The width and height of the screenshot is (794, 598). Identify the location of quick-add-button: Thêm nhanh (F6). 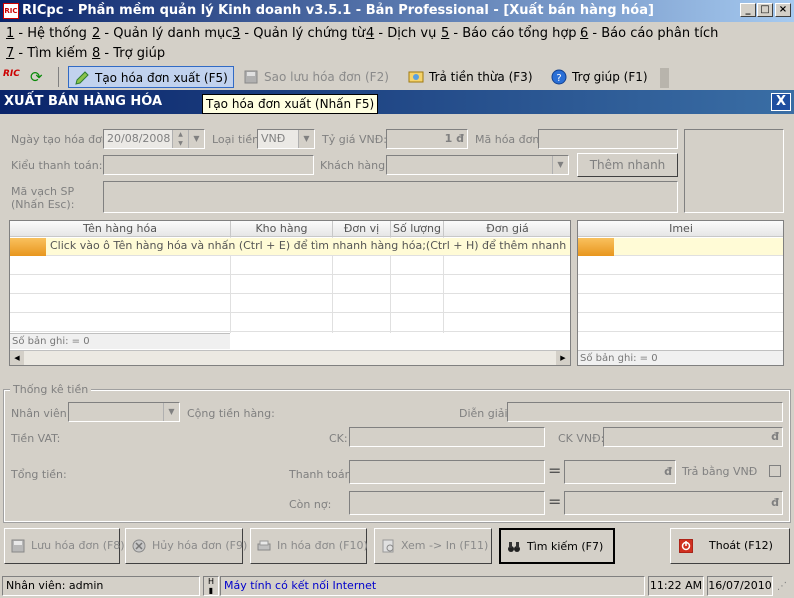
(627, 173).